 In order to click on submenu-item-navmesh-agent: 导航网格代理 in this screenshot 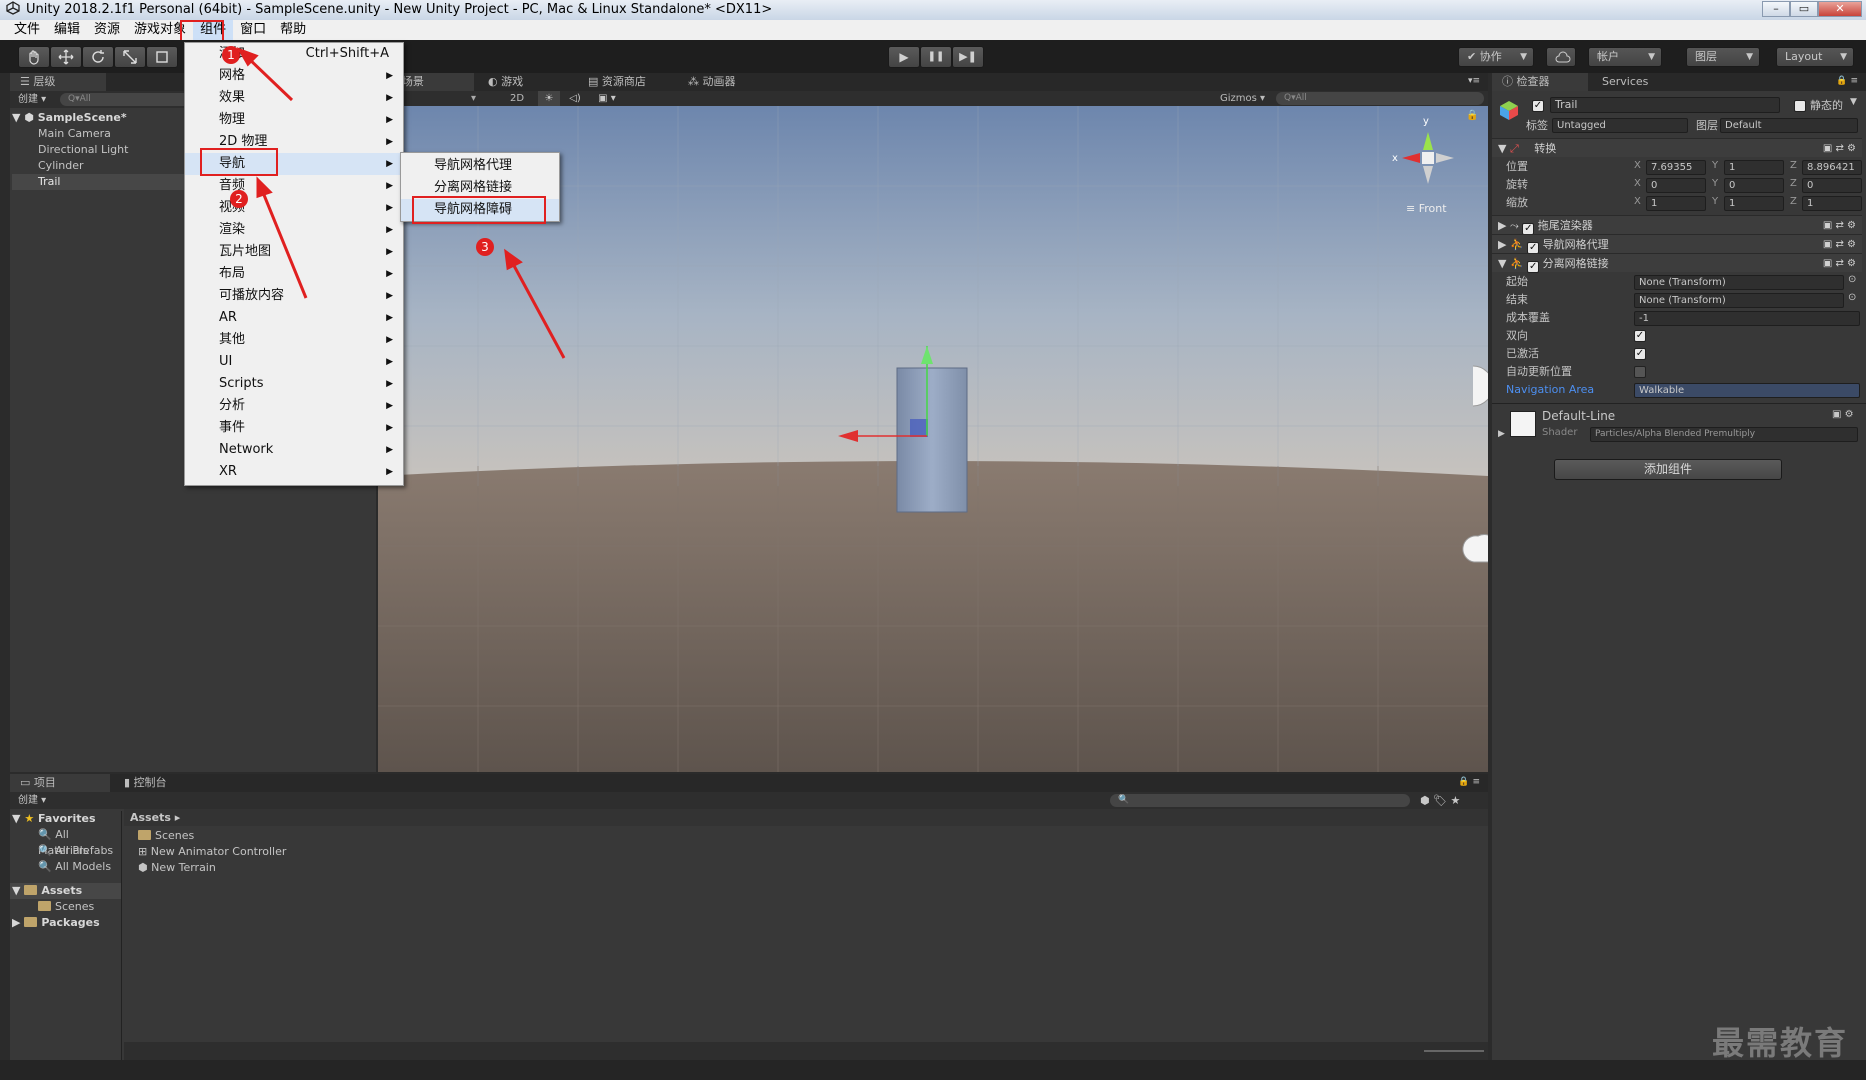, I will do `click(480, 166)`.